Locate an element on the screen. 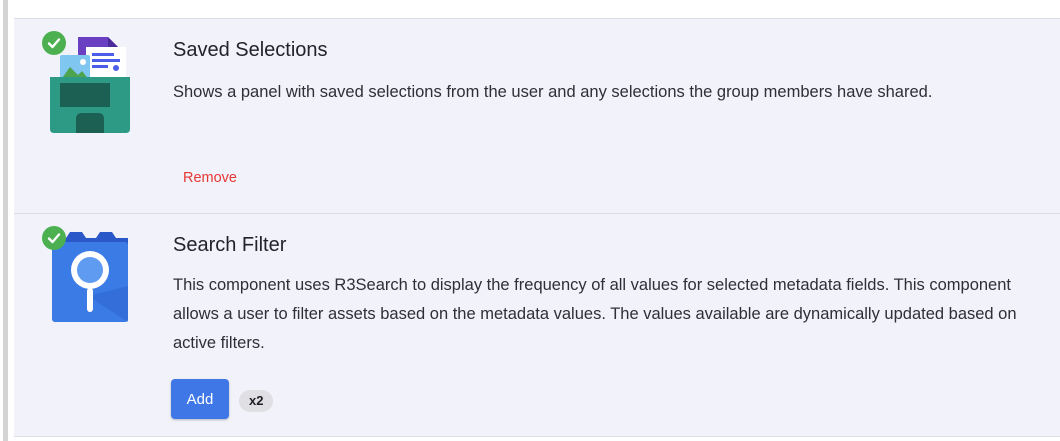 The image size is (1060, 441). left-rail-bar is located at coordinates (5, 220).